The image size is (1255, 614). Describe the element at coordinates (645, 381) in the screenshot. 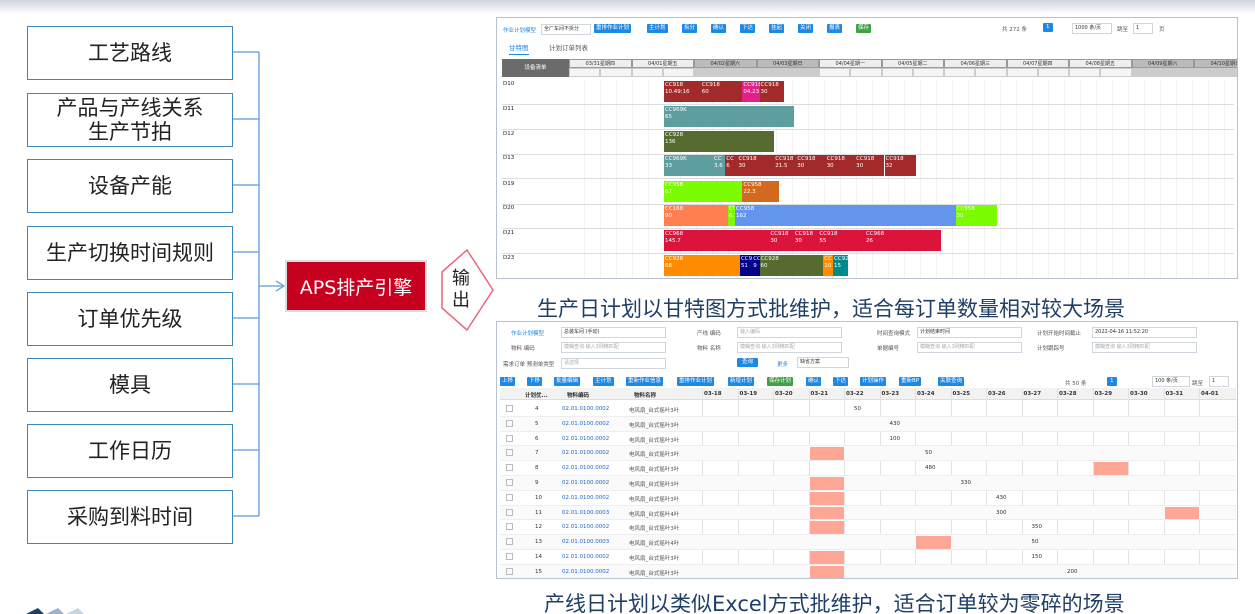

I see `excel-toolbar-button: 重新作业信息` at that location.